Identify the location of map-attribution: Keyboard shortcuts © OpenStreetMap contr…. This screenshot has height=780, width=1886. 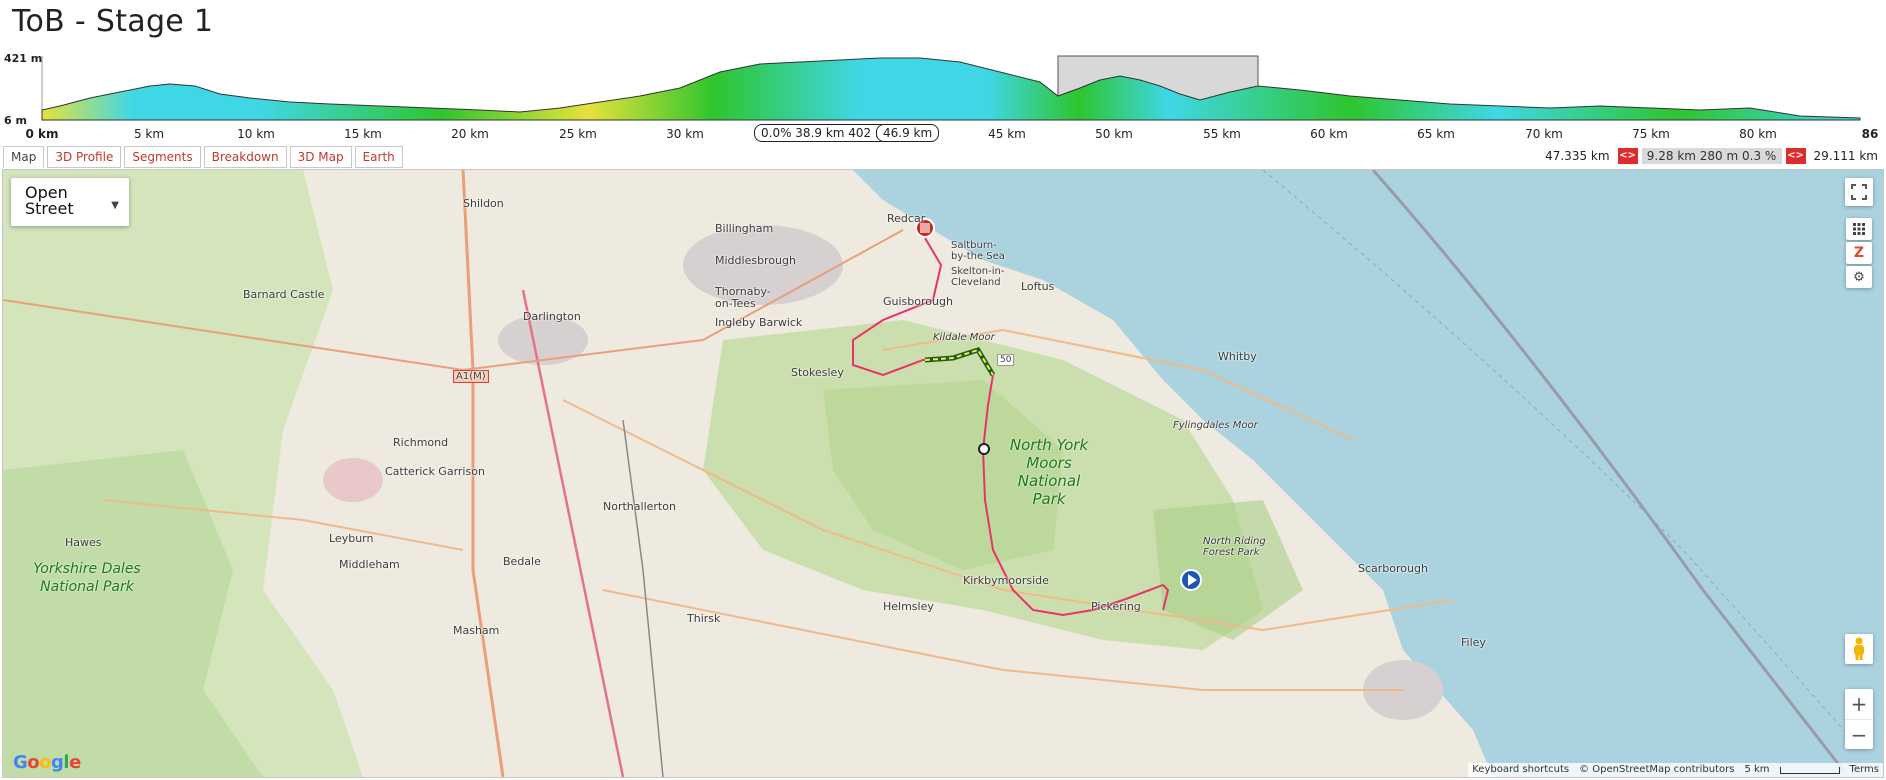
(1675, 770).